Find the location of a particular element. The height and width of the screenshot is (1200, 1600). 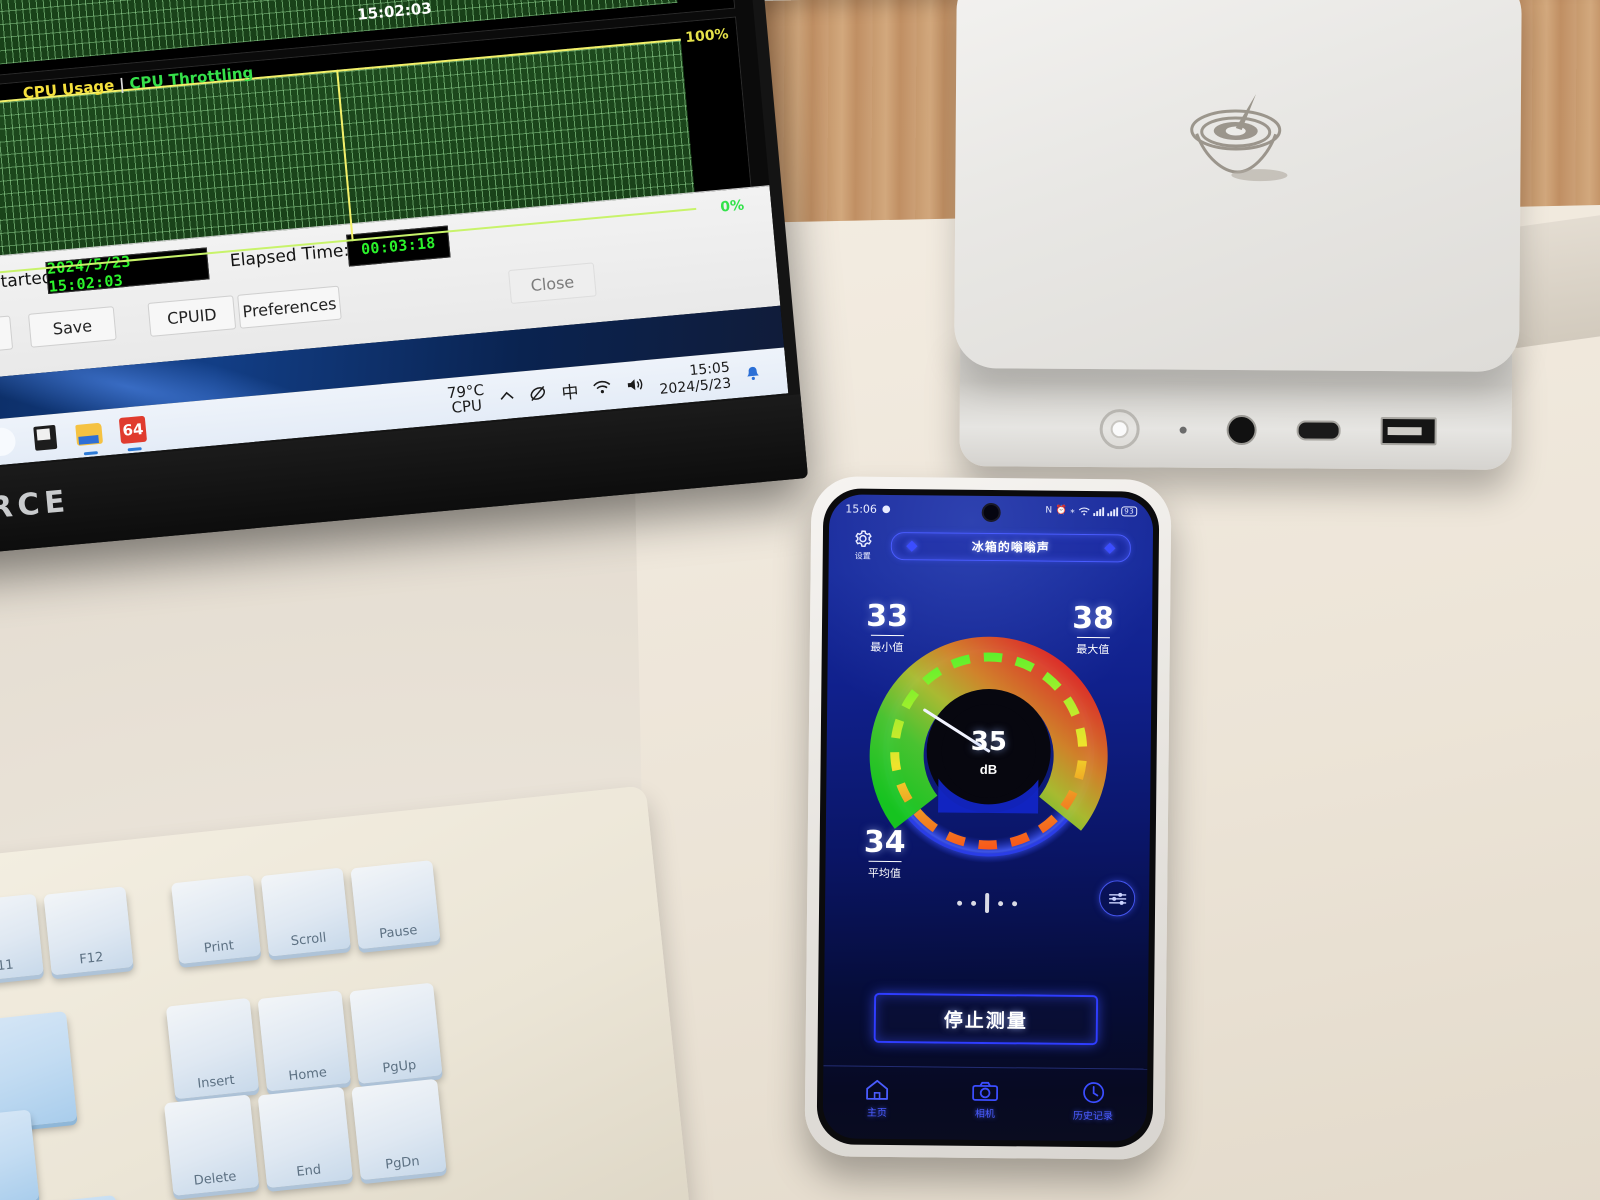

nav-item-camera: 相机 is located at coordinates (985, 1100).